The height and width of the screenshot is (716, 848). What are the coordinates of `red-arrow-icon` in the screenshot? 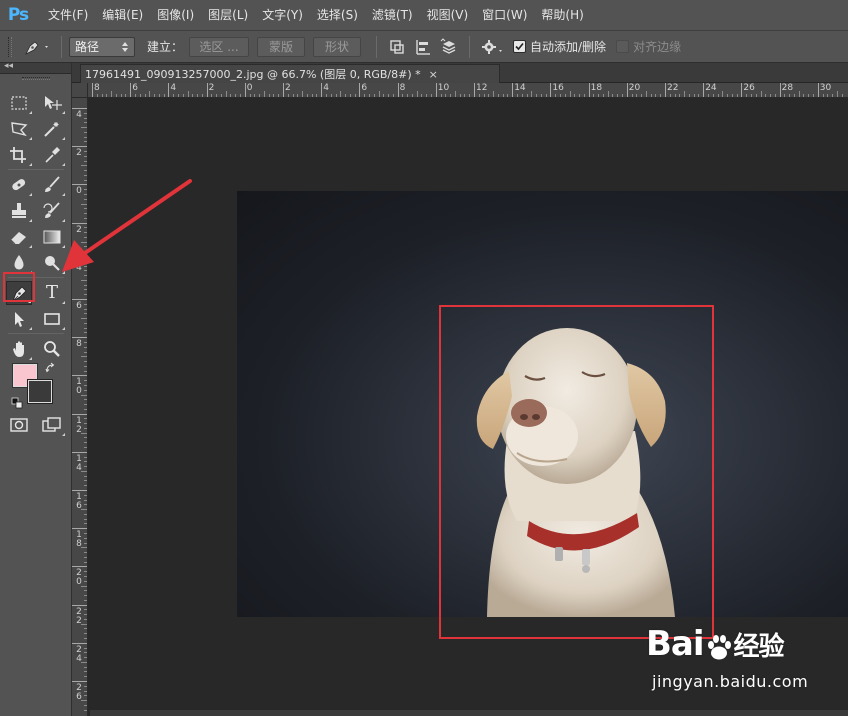 It's located at (127, 225).